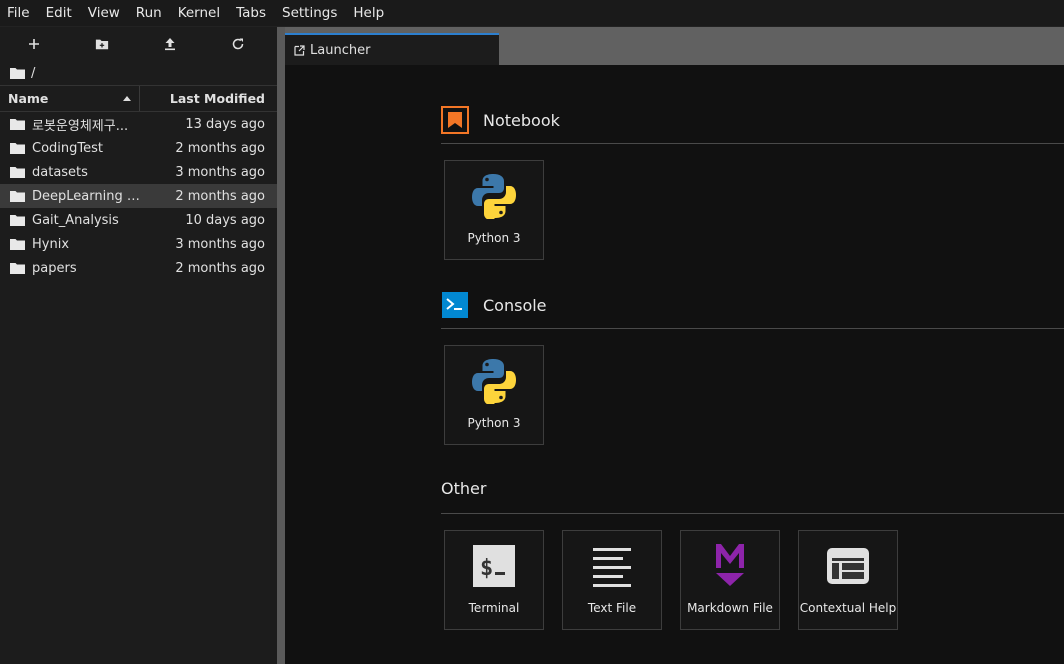 The image size is (1064, 664). I want to click on notebook-icon, so click(455, 120).